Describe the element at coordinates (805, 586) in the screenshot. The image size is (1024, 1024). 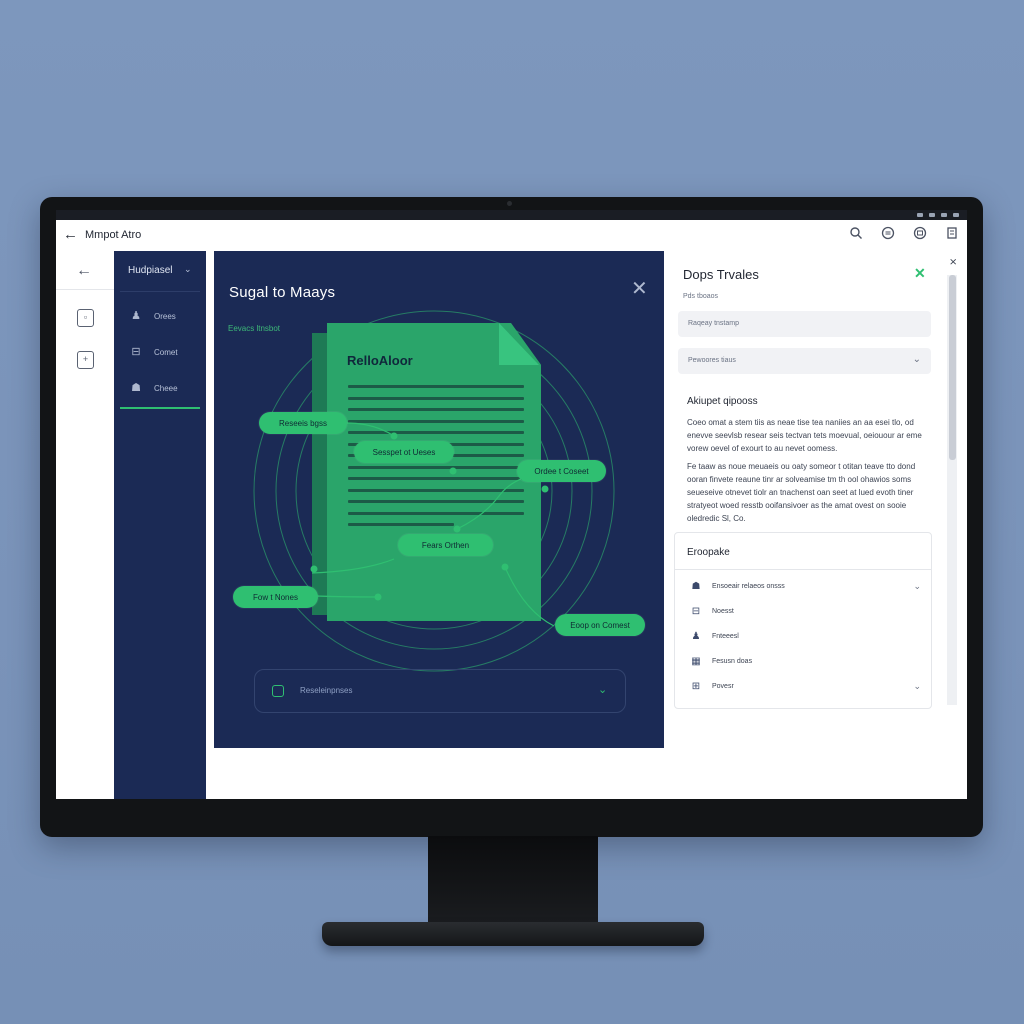
I see `card-row-0: ☗ Ensoeair relaeos onsss ⌄` at that location.